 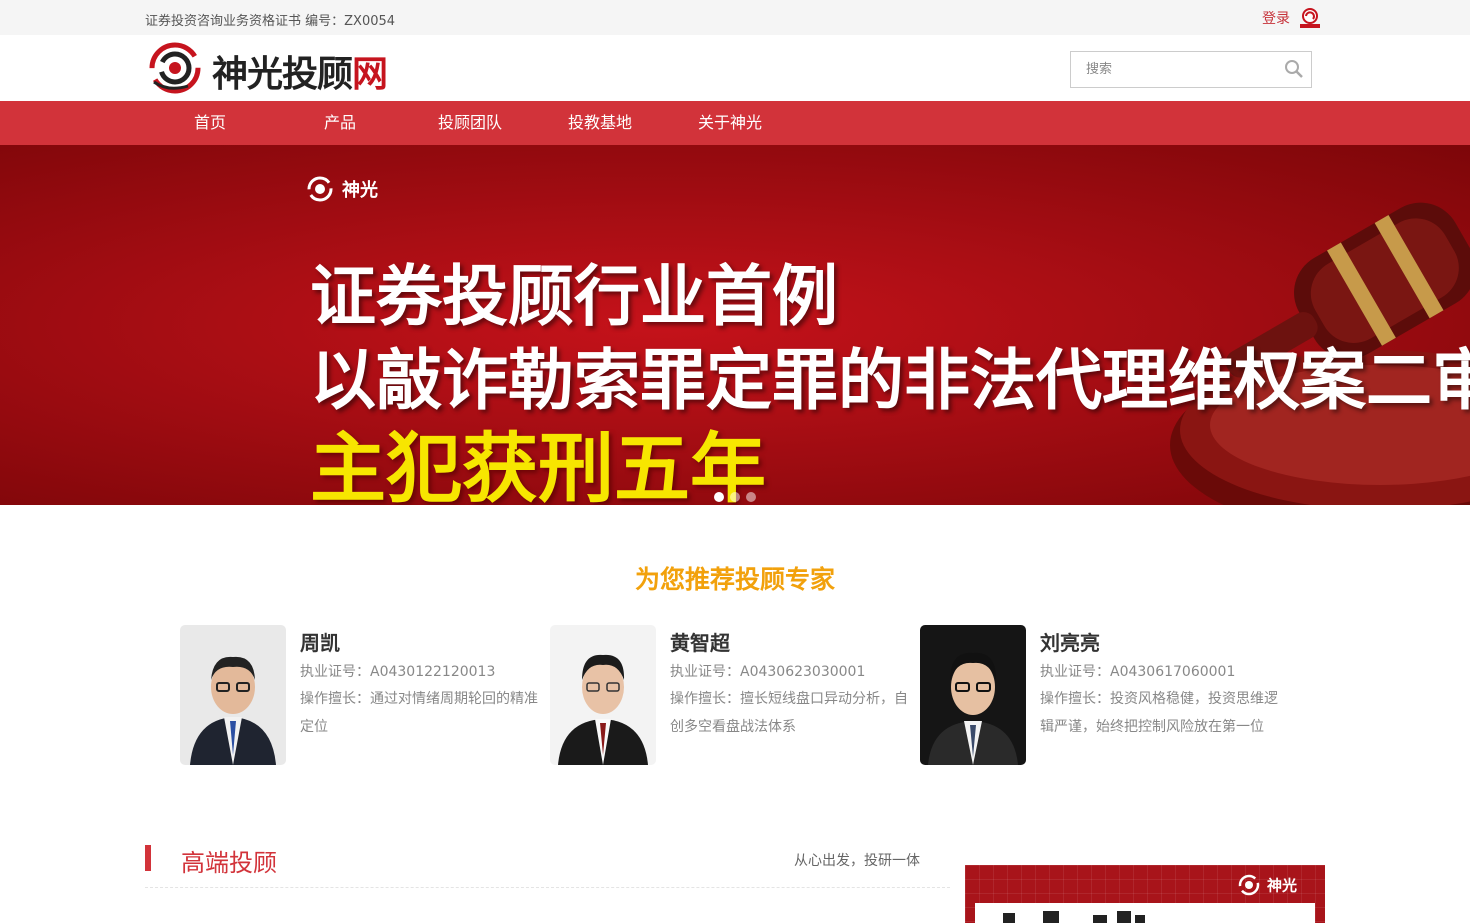 I want to click on side-ad-banner: 神光, so click(x=1145, y=894).